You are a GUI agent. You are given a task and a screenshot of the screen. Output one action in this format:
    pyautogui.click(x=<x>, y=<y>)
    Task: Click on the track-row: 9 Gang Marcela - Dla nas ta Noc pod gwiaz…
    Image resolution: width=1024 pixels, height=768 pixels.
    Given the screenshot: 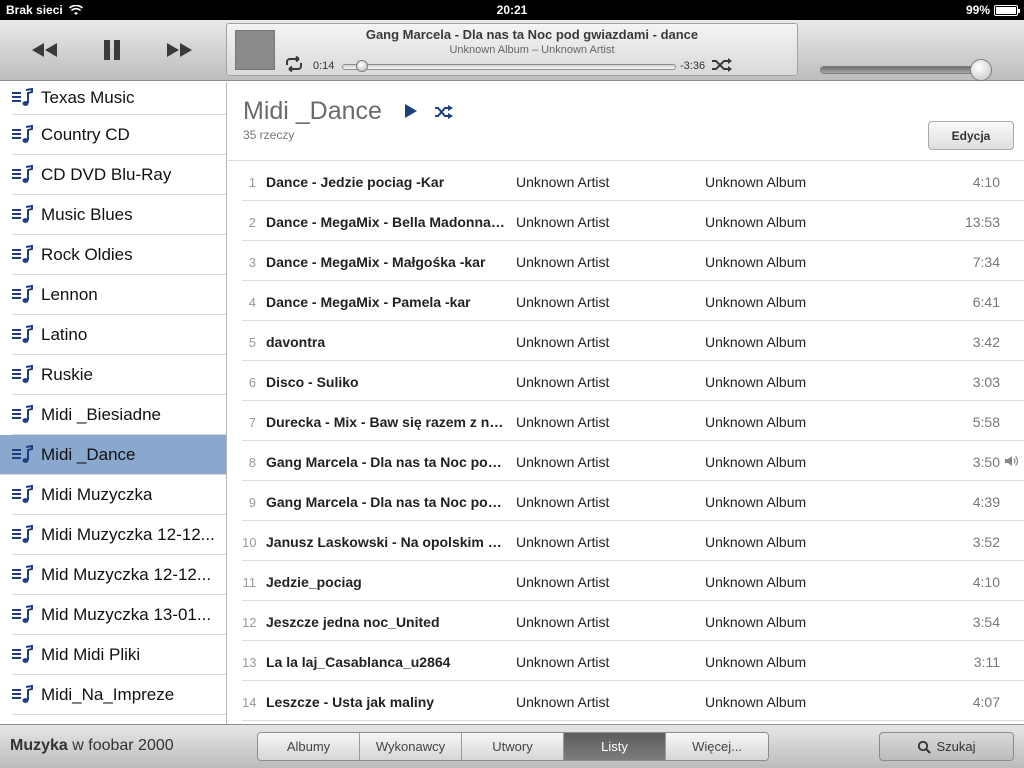 What is the action you would take?
    pyautogui.click(x=633, y=501)
    